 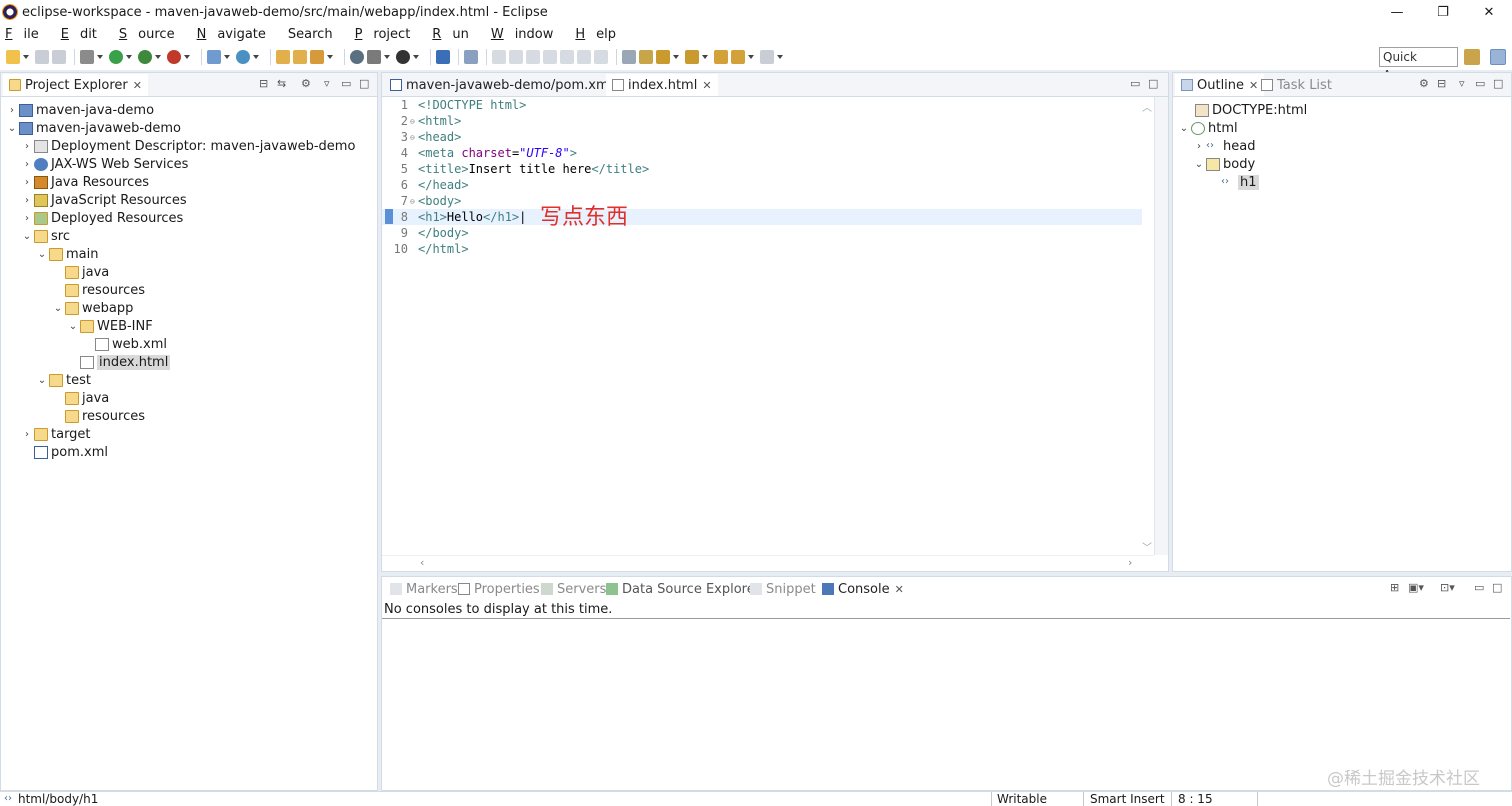 I want to click on sort-icon: ⚙, so click(x=1424, y=83).